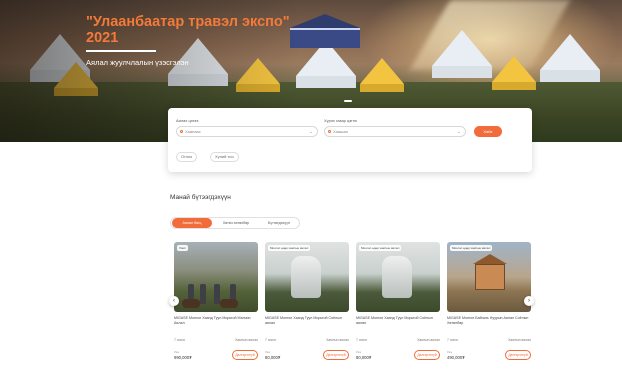  Describe the element at coordinates (192, 223) in the screenshot. I see `tab-packages: Аялал багц` at that location.